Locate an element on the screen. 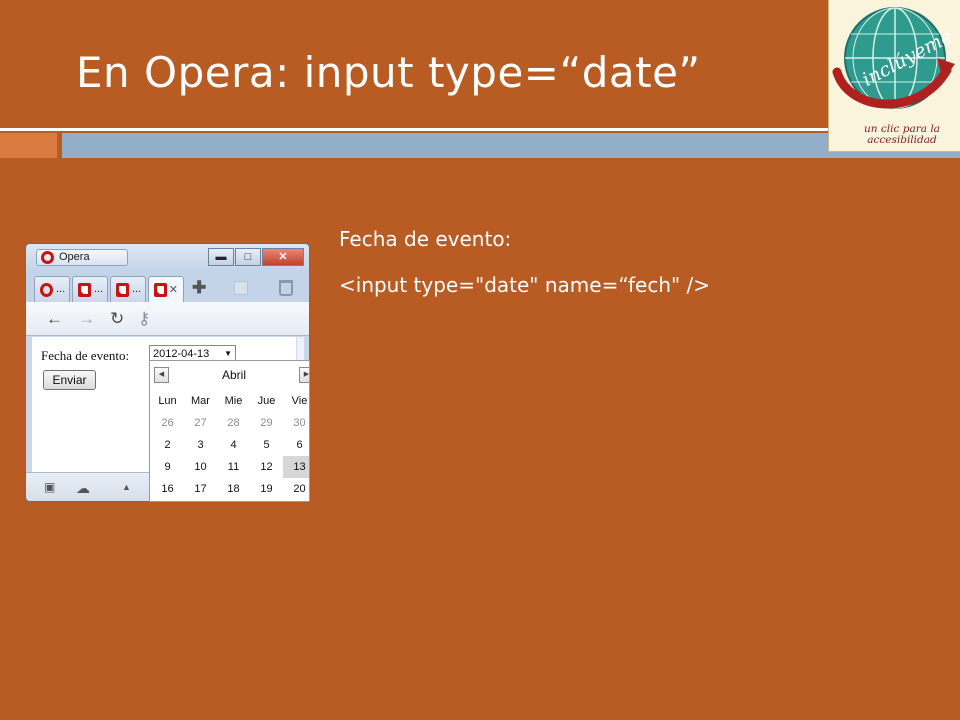 Image resolution: width=960 pixels, height=720 pixels. globe-icon: inclúyeme is located at coordinates (894, 58).